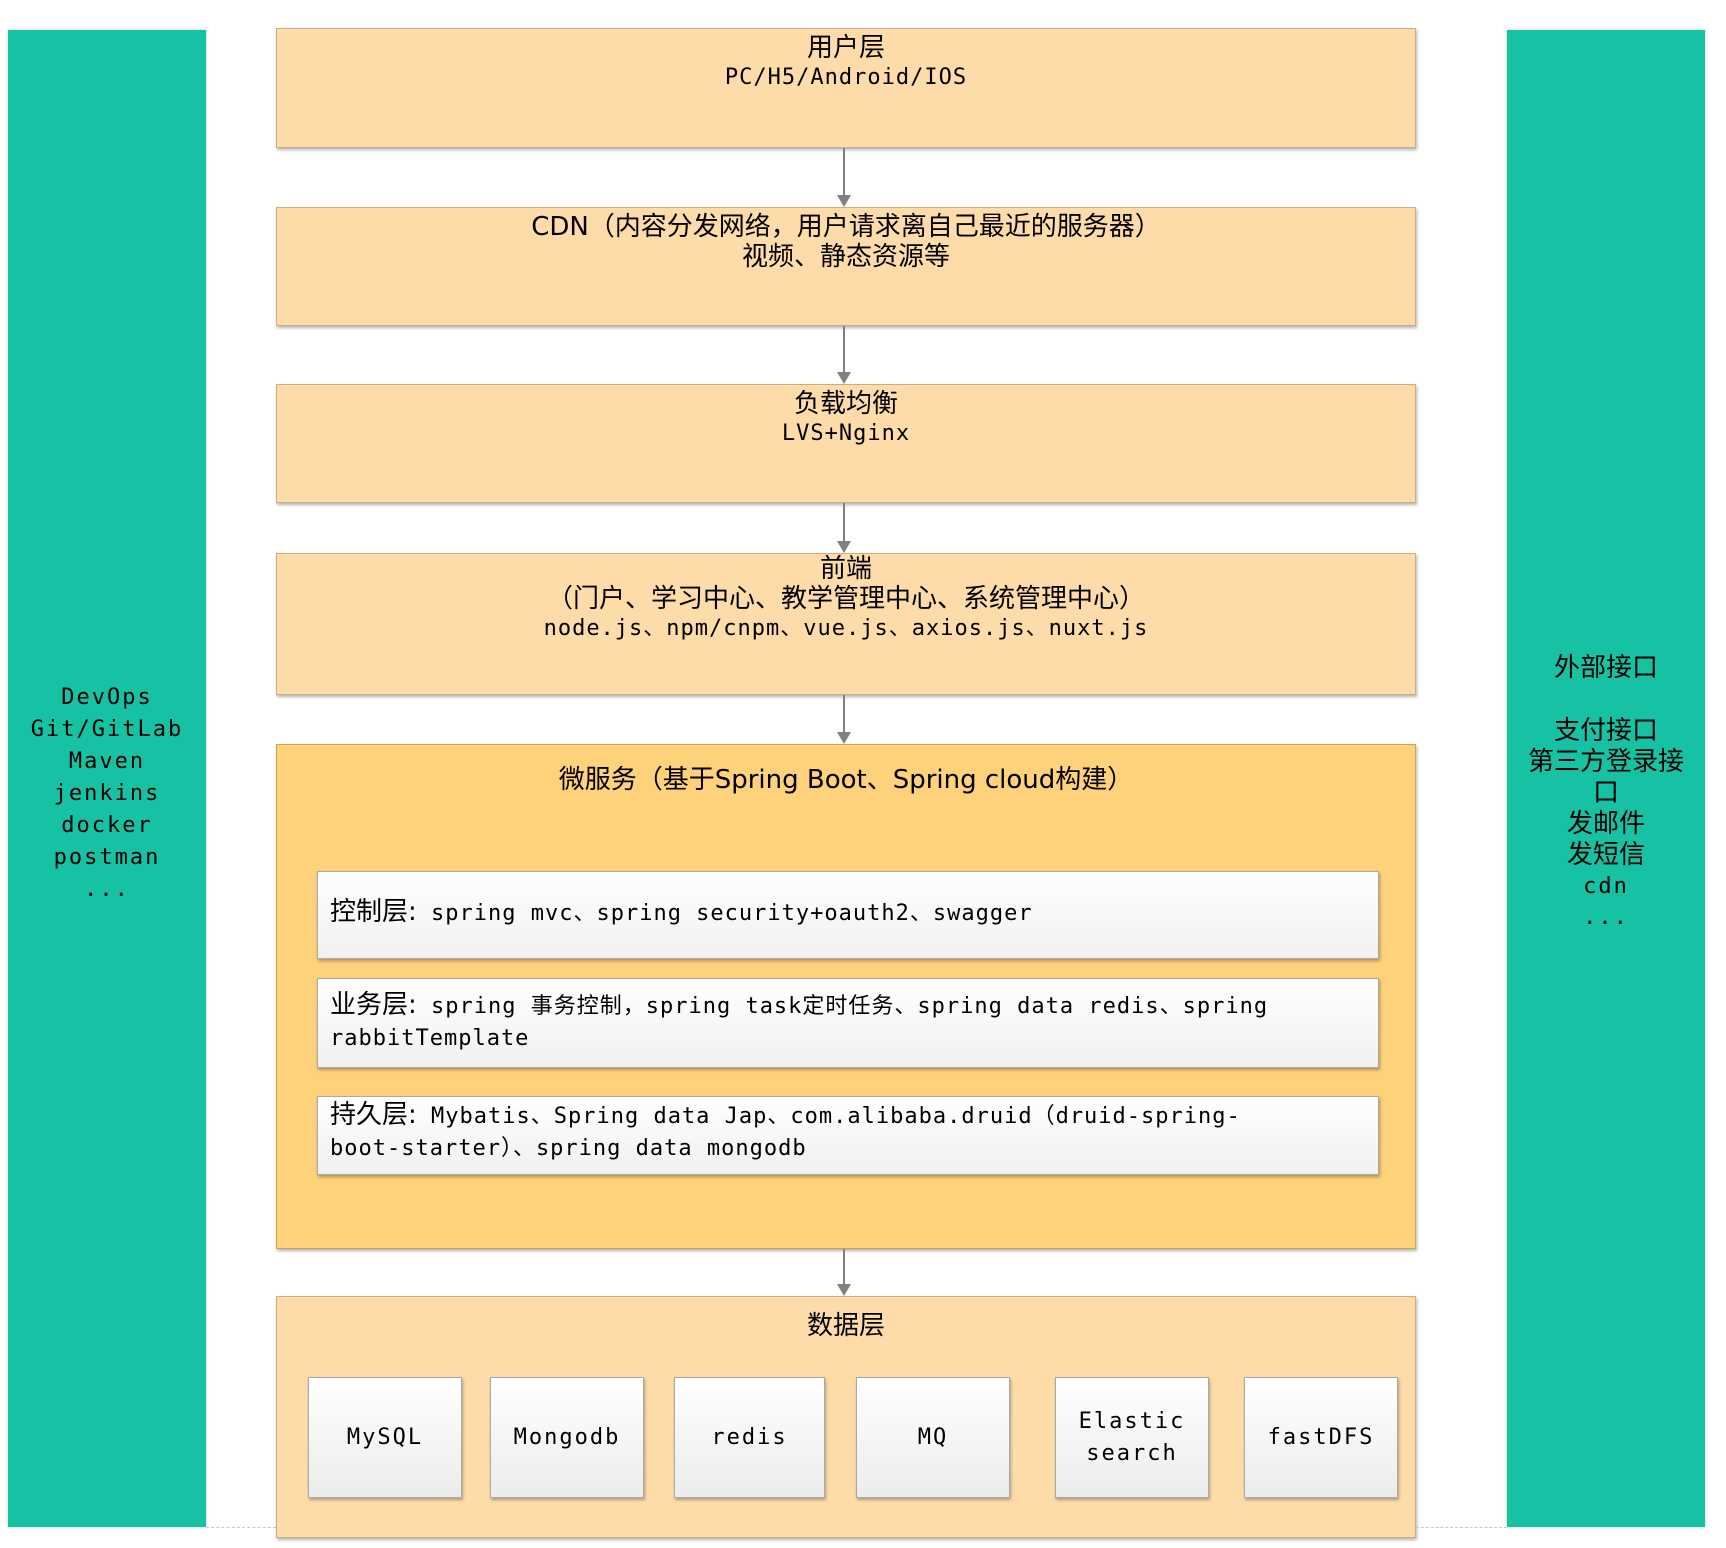 Image resolution: width=1726 pixels, height=1548 pixels. What do you see at coordinates (107, 793) in the screenshot?
I see `devops-line: jenkins` at bounding box center [107, 793].